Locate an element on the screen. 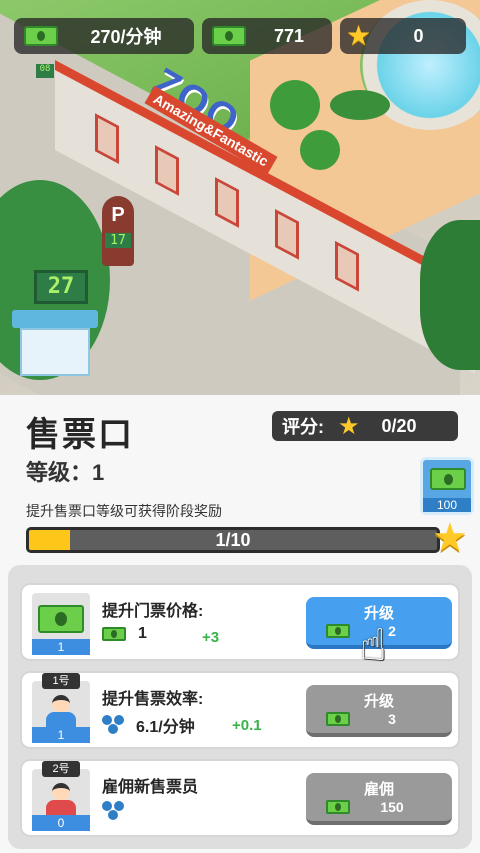 Image resolution: width=480 pixels, height=853 pixels. parking-sign: P 17 is located at coordinates (118, 231).